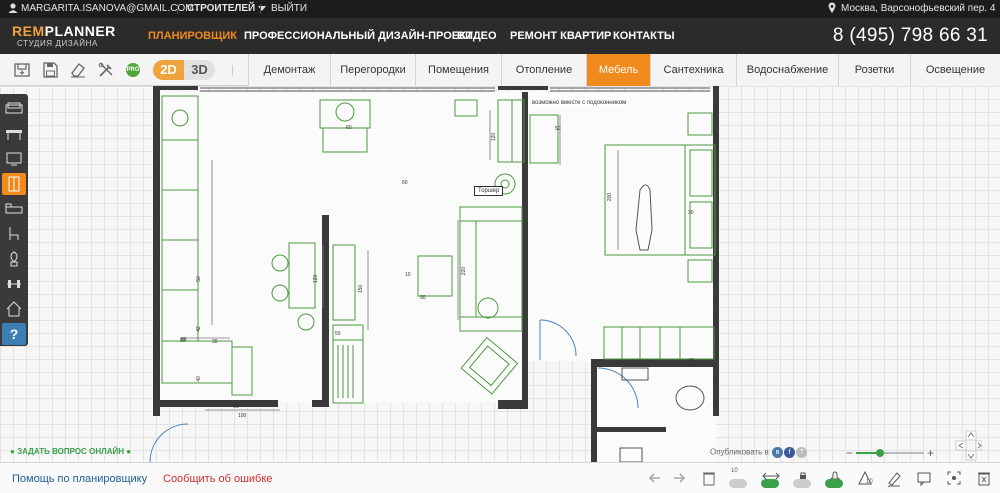  I want to click on chat-icon: ●, so click(12, 451).